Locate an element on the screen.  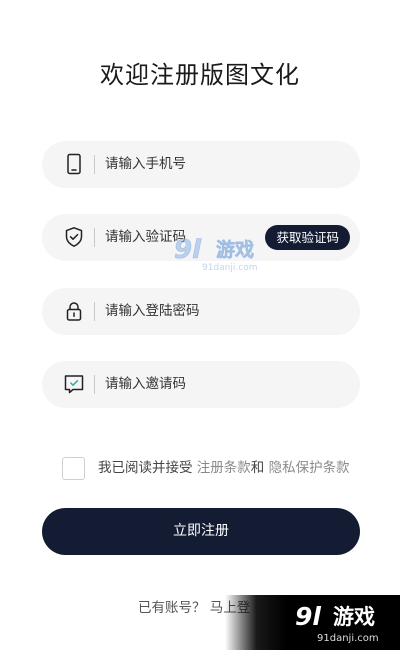
phone-input-placeholder: 请输入手机号 is located at coordinates (145, 164).